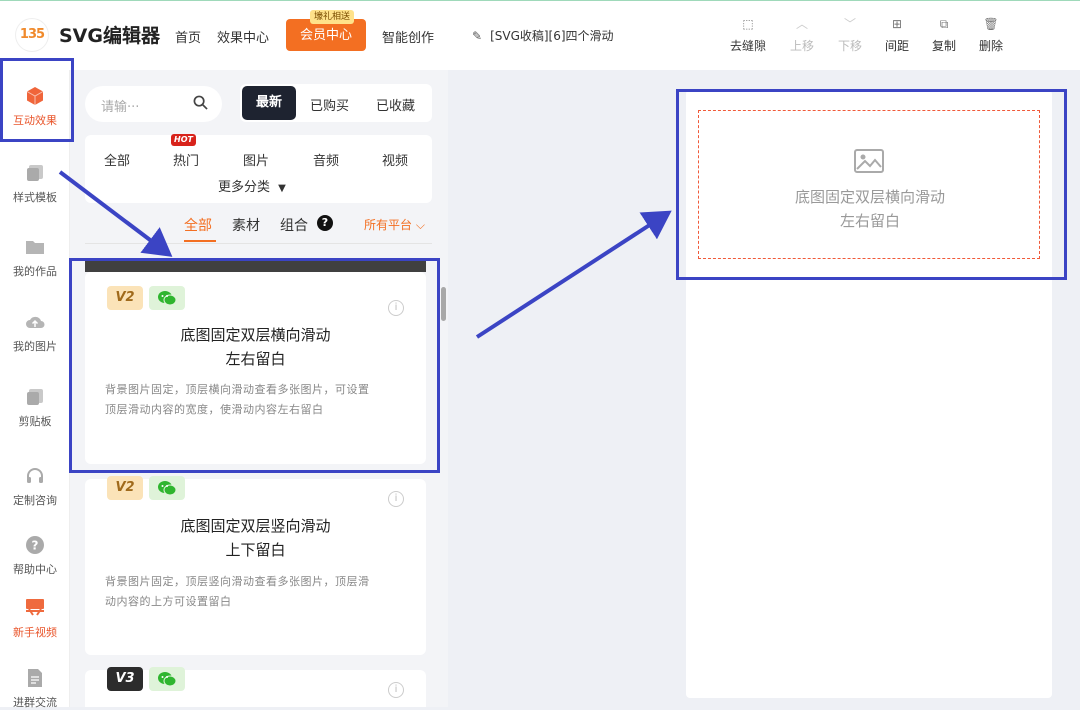  Describe the element at coordinates (573, 274) in the screenshot. I see `arrow-to-canvas` at that location.